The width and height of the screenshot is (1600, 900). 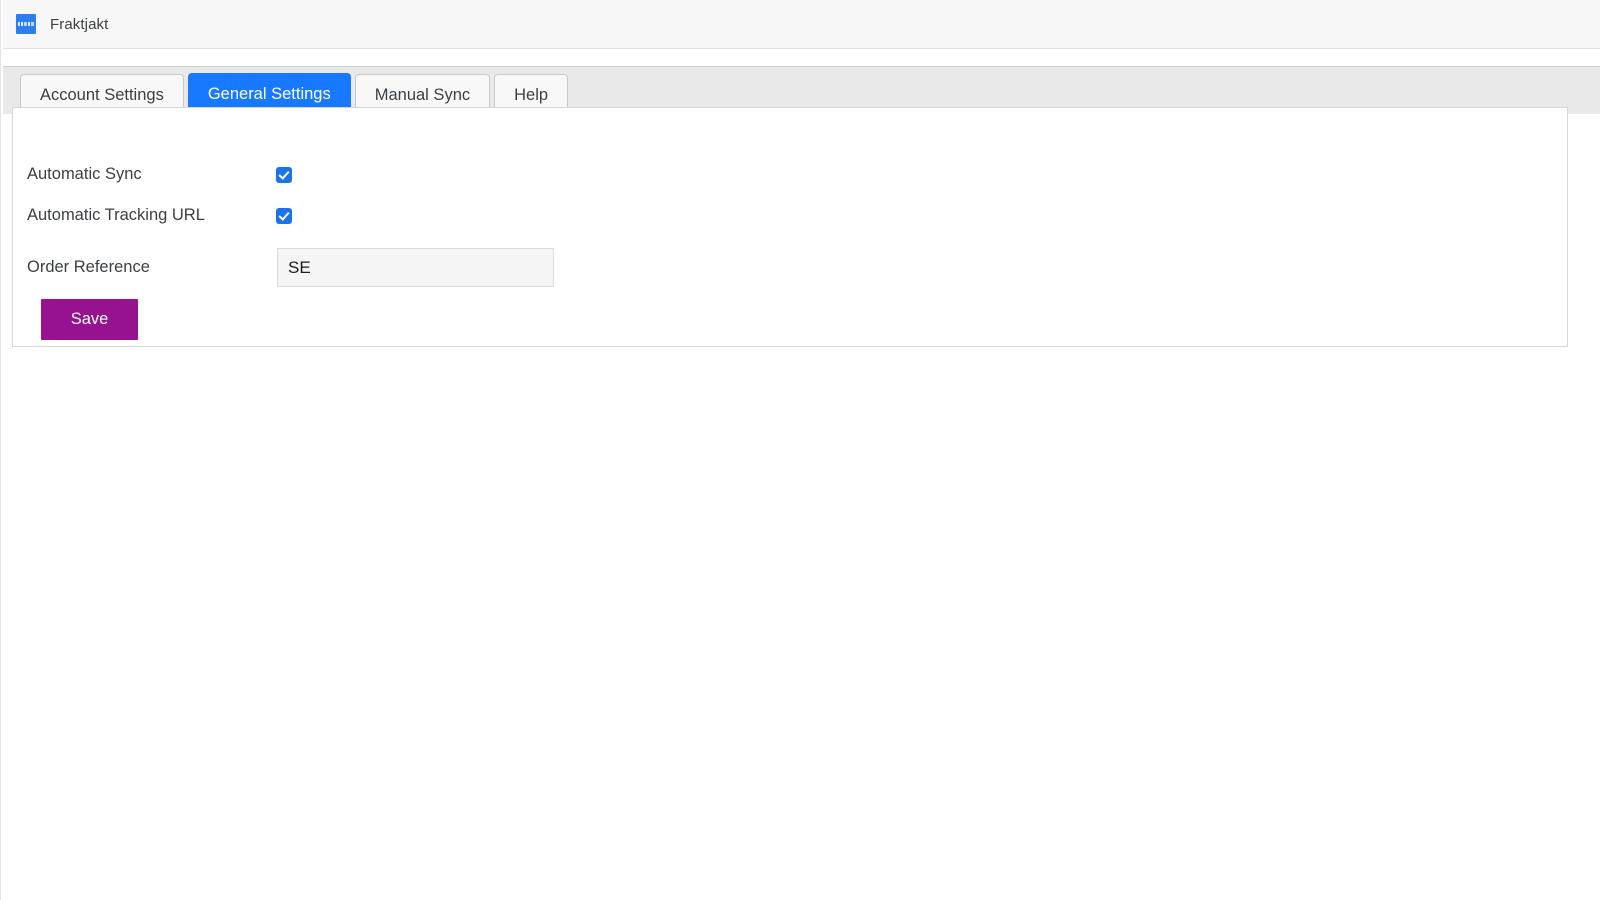 I want to click on row-order-reference: Order Reference, so click(x=797, y=267).